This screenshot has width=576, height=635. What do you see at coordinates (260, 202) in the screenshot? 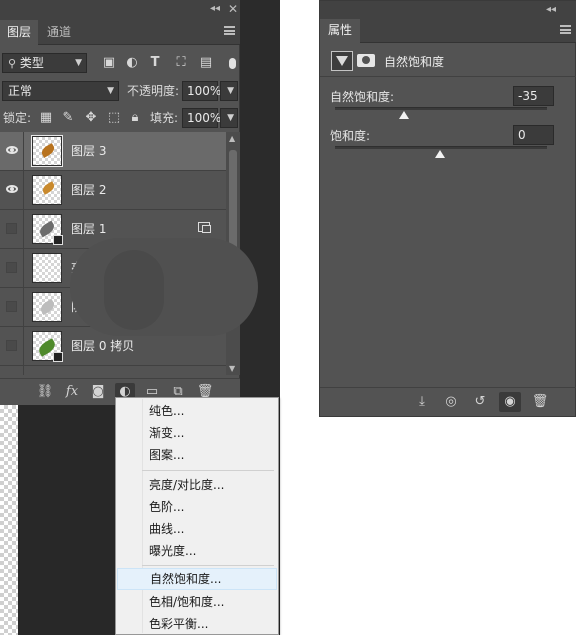
I see `canvas-background` at bounding box center [260, 202].